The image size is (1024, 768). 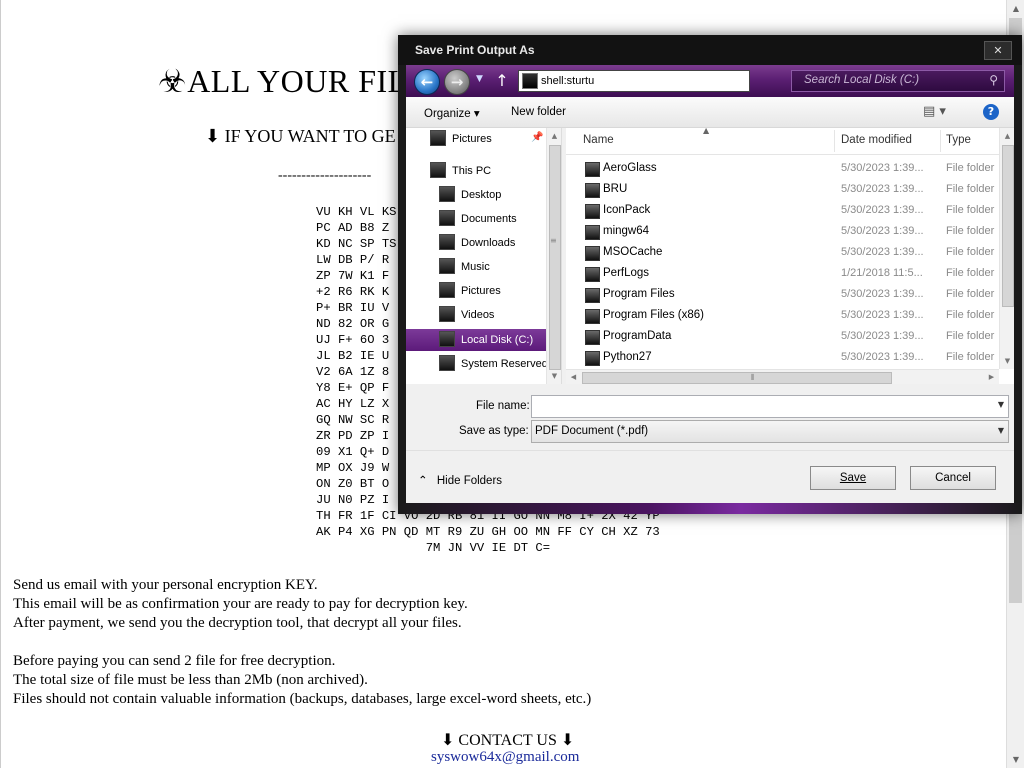 I want to click on documents-icon, so click(x=447, y=218).